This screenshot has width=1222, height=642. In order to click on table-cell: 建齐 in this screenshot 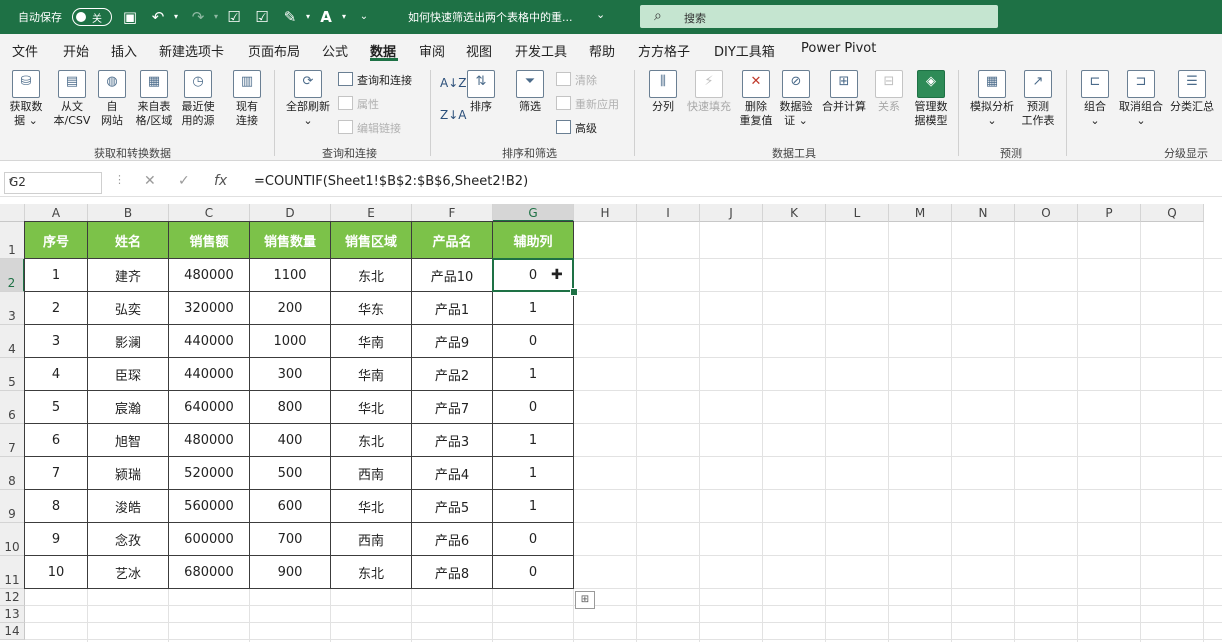, I will do `click(128, 275)`.